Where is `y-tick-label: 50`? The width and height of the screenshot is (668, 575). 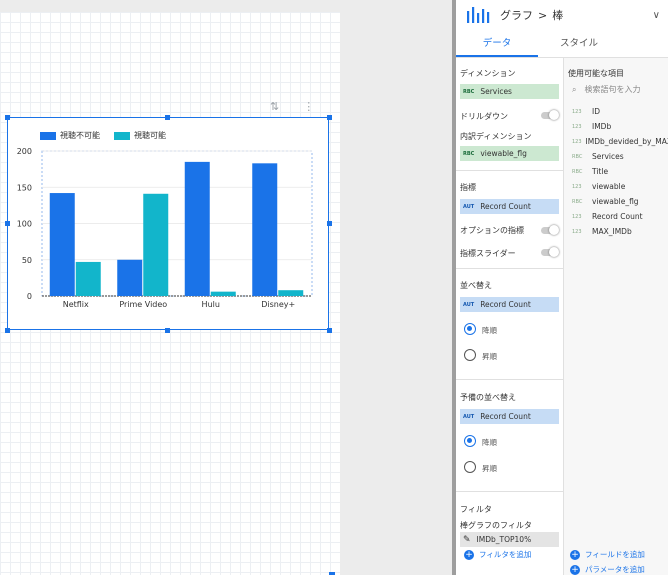
y-tick-label: 50 is located at coordinates (27, 260).